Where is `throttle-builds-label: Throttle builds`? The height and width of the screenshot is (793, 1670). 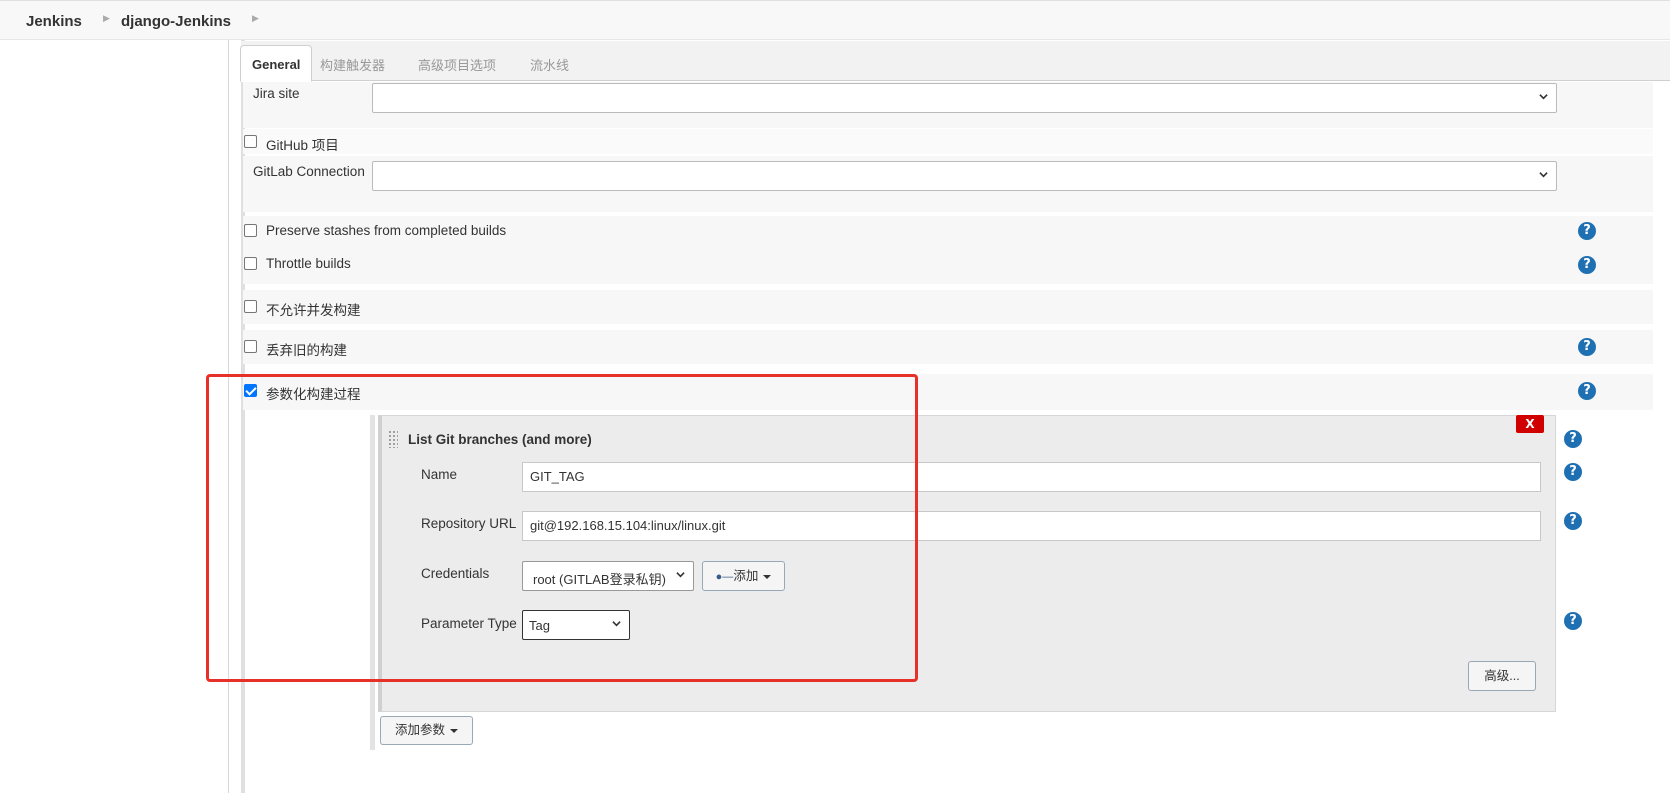
throttle-builds-label: Throttle builds is located at coordinates (308, 263).